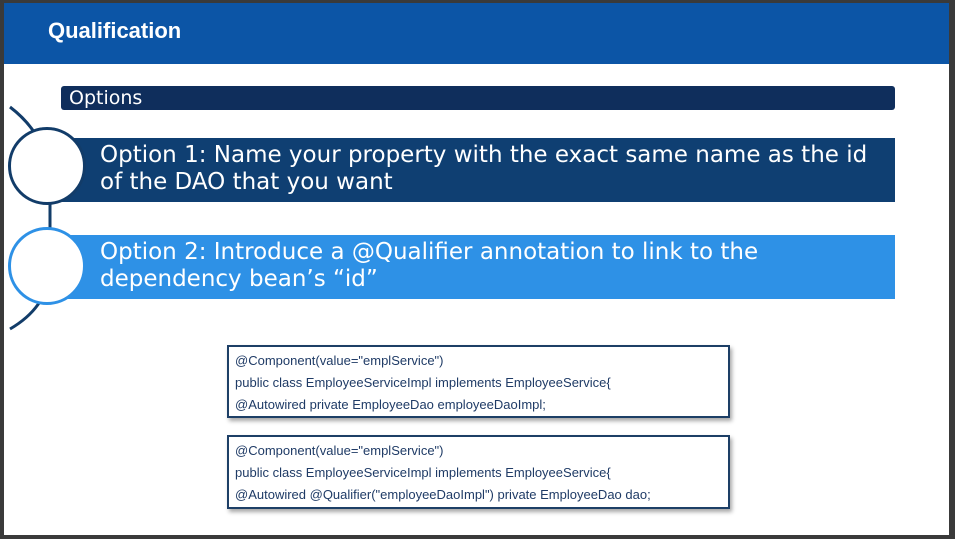 The width and height of the screenshot is (955, 539). What do you see at coordinates (478, 98) in the screenshot?
I see `options-heading-bar: Options` at bounding box center [478, 98].